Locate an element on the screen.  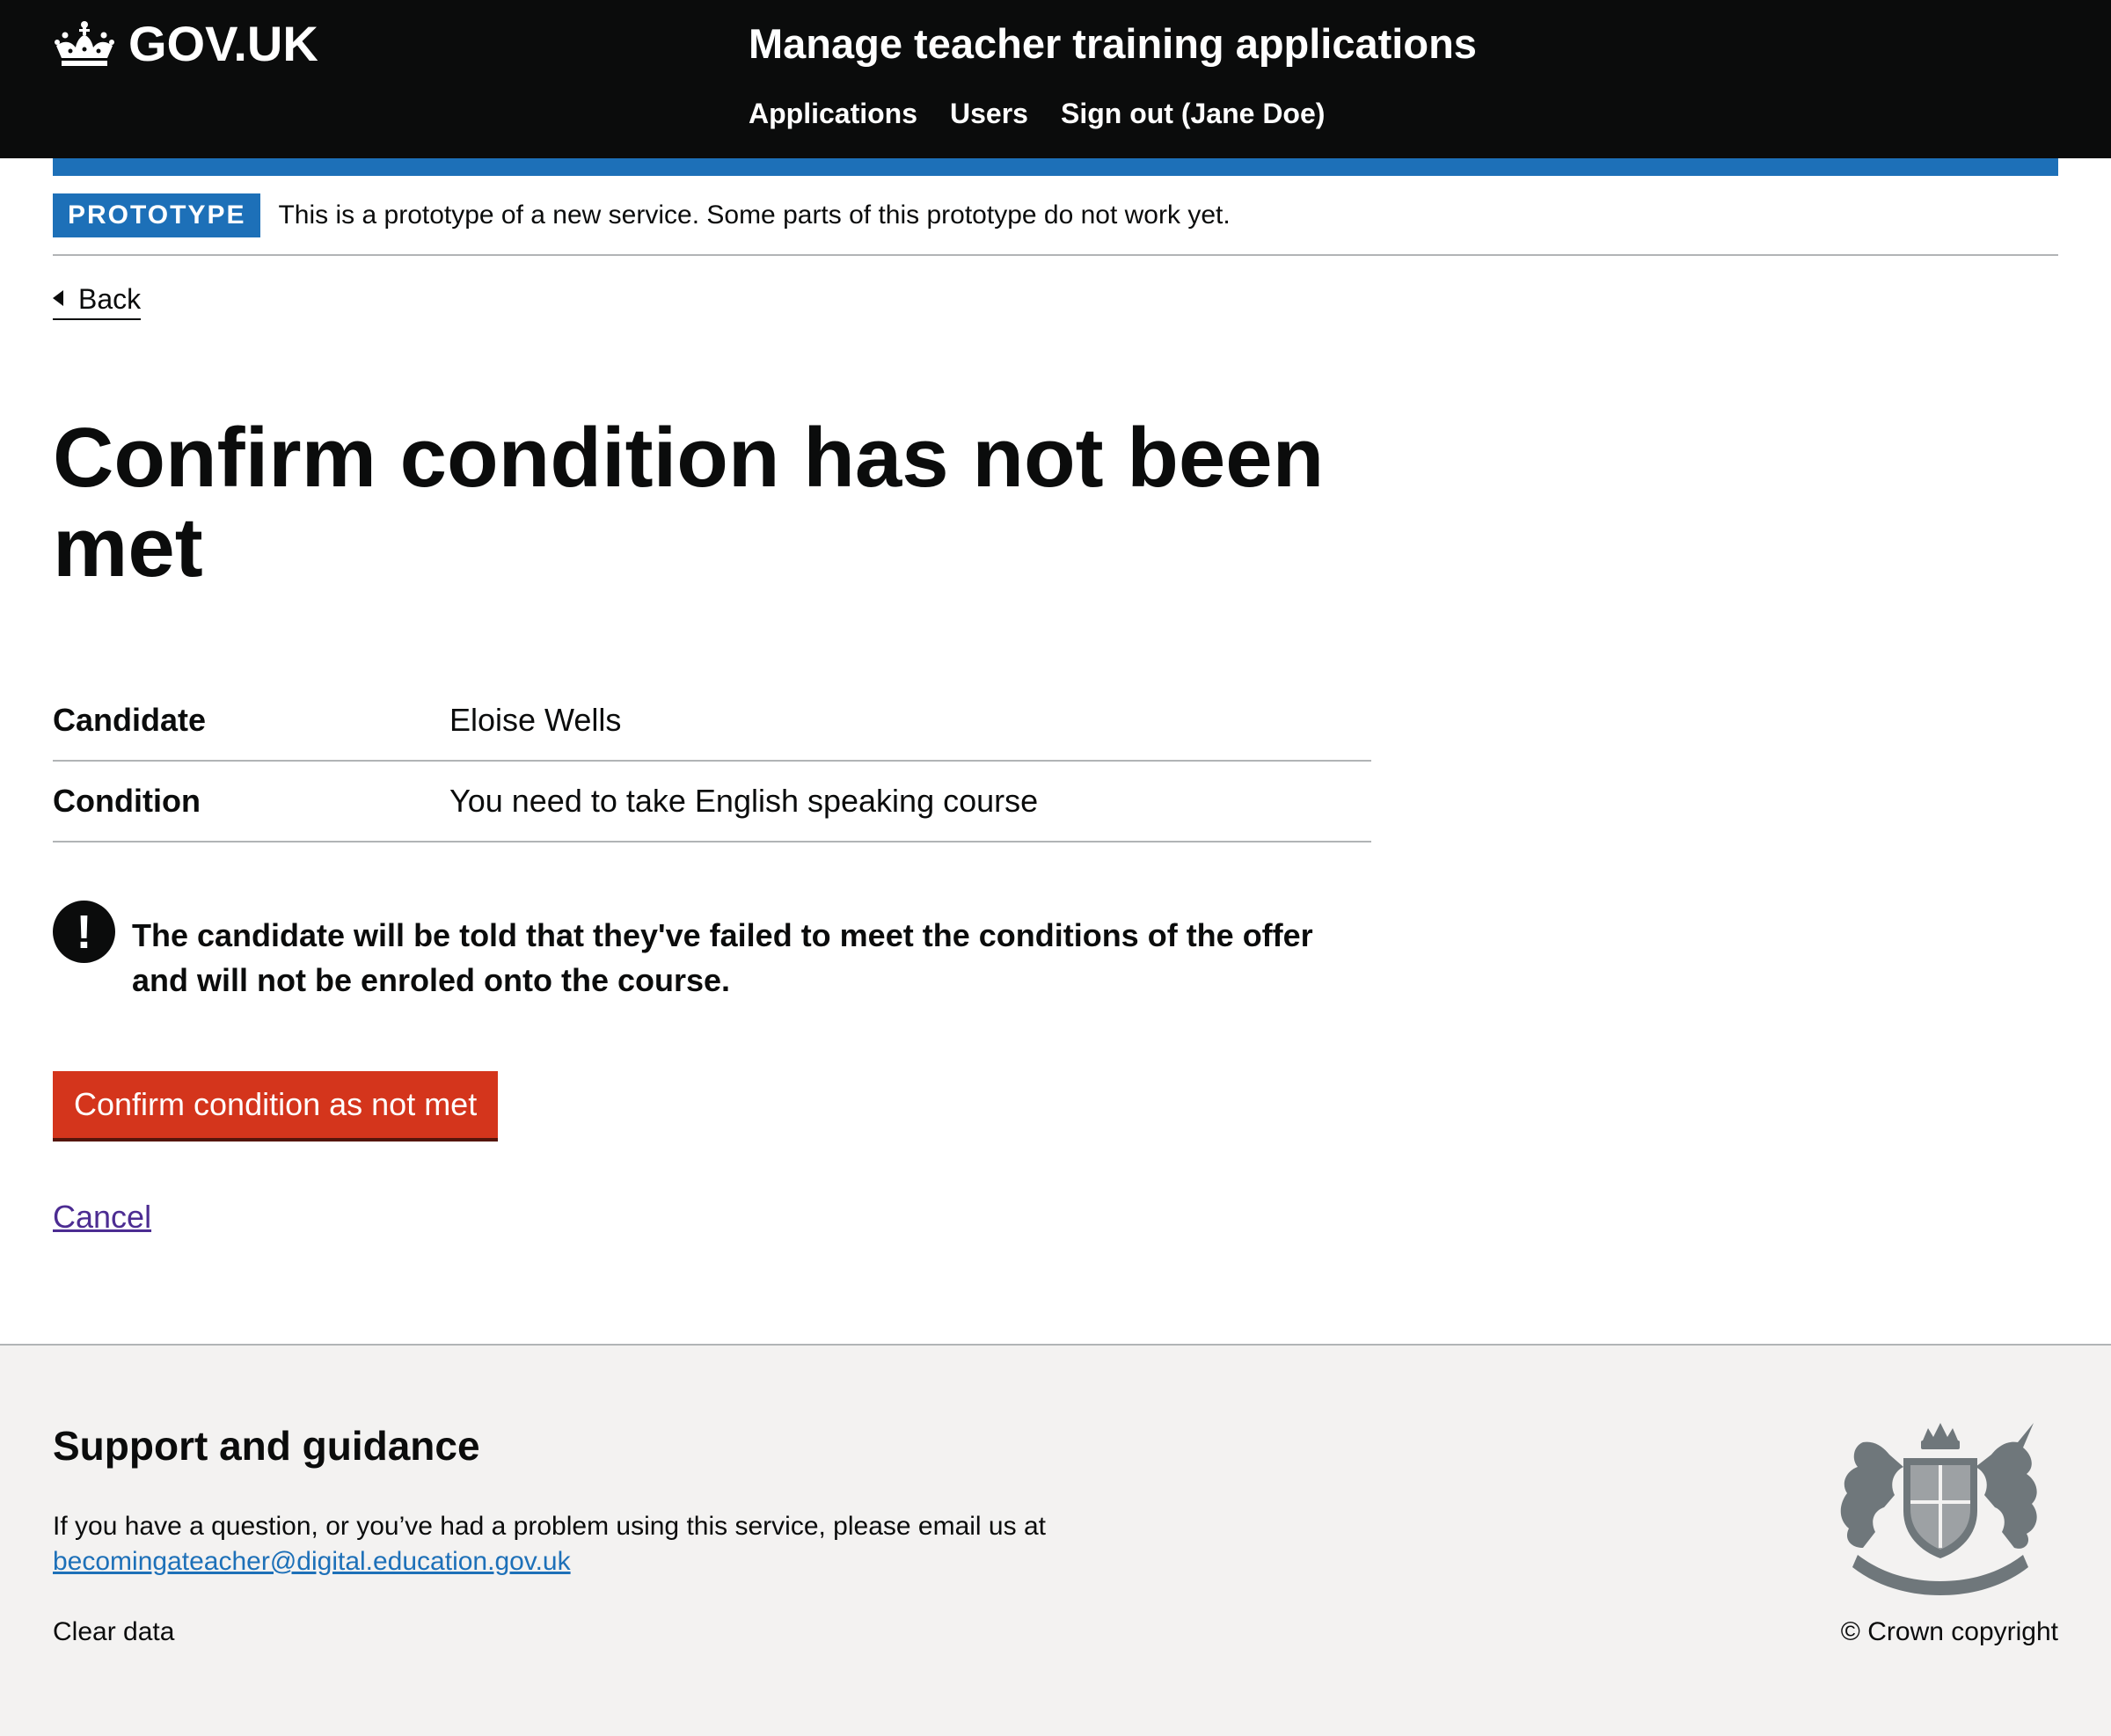
header-blue-bar is located at coordinates (1055, 167).